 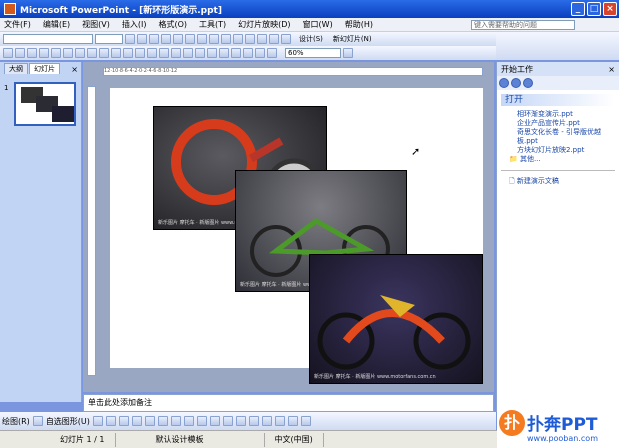 I want to click on menu-edit: 编辑(E), so click(x=56, y=24).